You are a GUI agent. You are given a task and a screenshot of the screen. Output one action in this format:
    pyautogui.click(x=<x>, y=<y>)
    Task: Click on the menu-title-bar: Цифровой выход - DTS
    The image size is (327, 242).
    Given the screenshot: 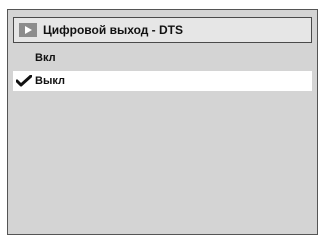 What is the action you would take?
    pyautogui.click(x=162, y=30)
    